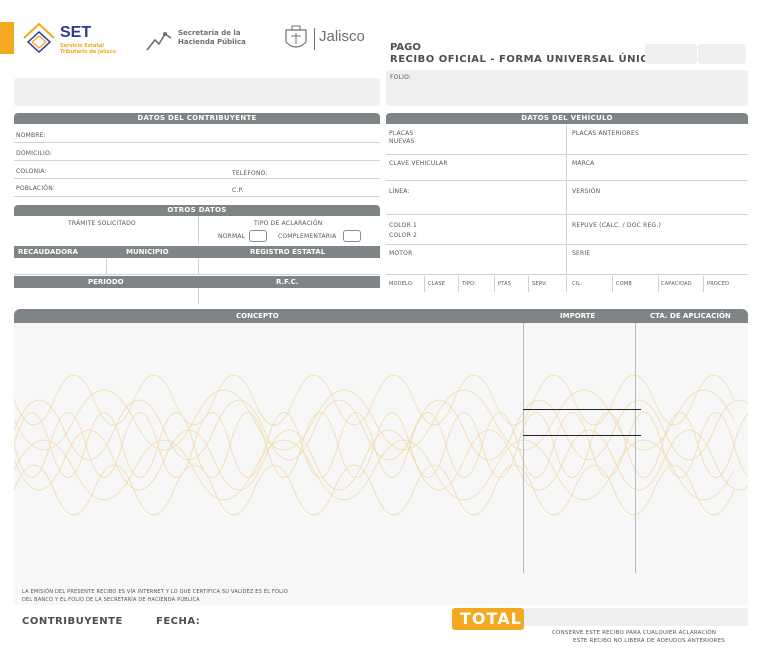 This screenshot has width=768, height=652. I want to click on total-label: TOTAL, so click(491, 618).